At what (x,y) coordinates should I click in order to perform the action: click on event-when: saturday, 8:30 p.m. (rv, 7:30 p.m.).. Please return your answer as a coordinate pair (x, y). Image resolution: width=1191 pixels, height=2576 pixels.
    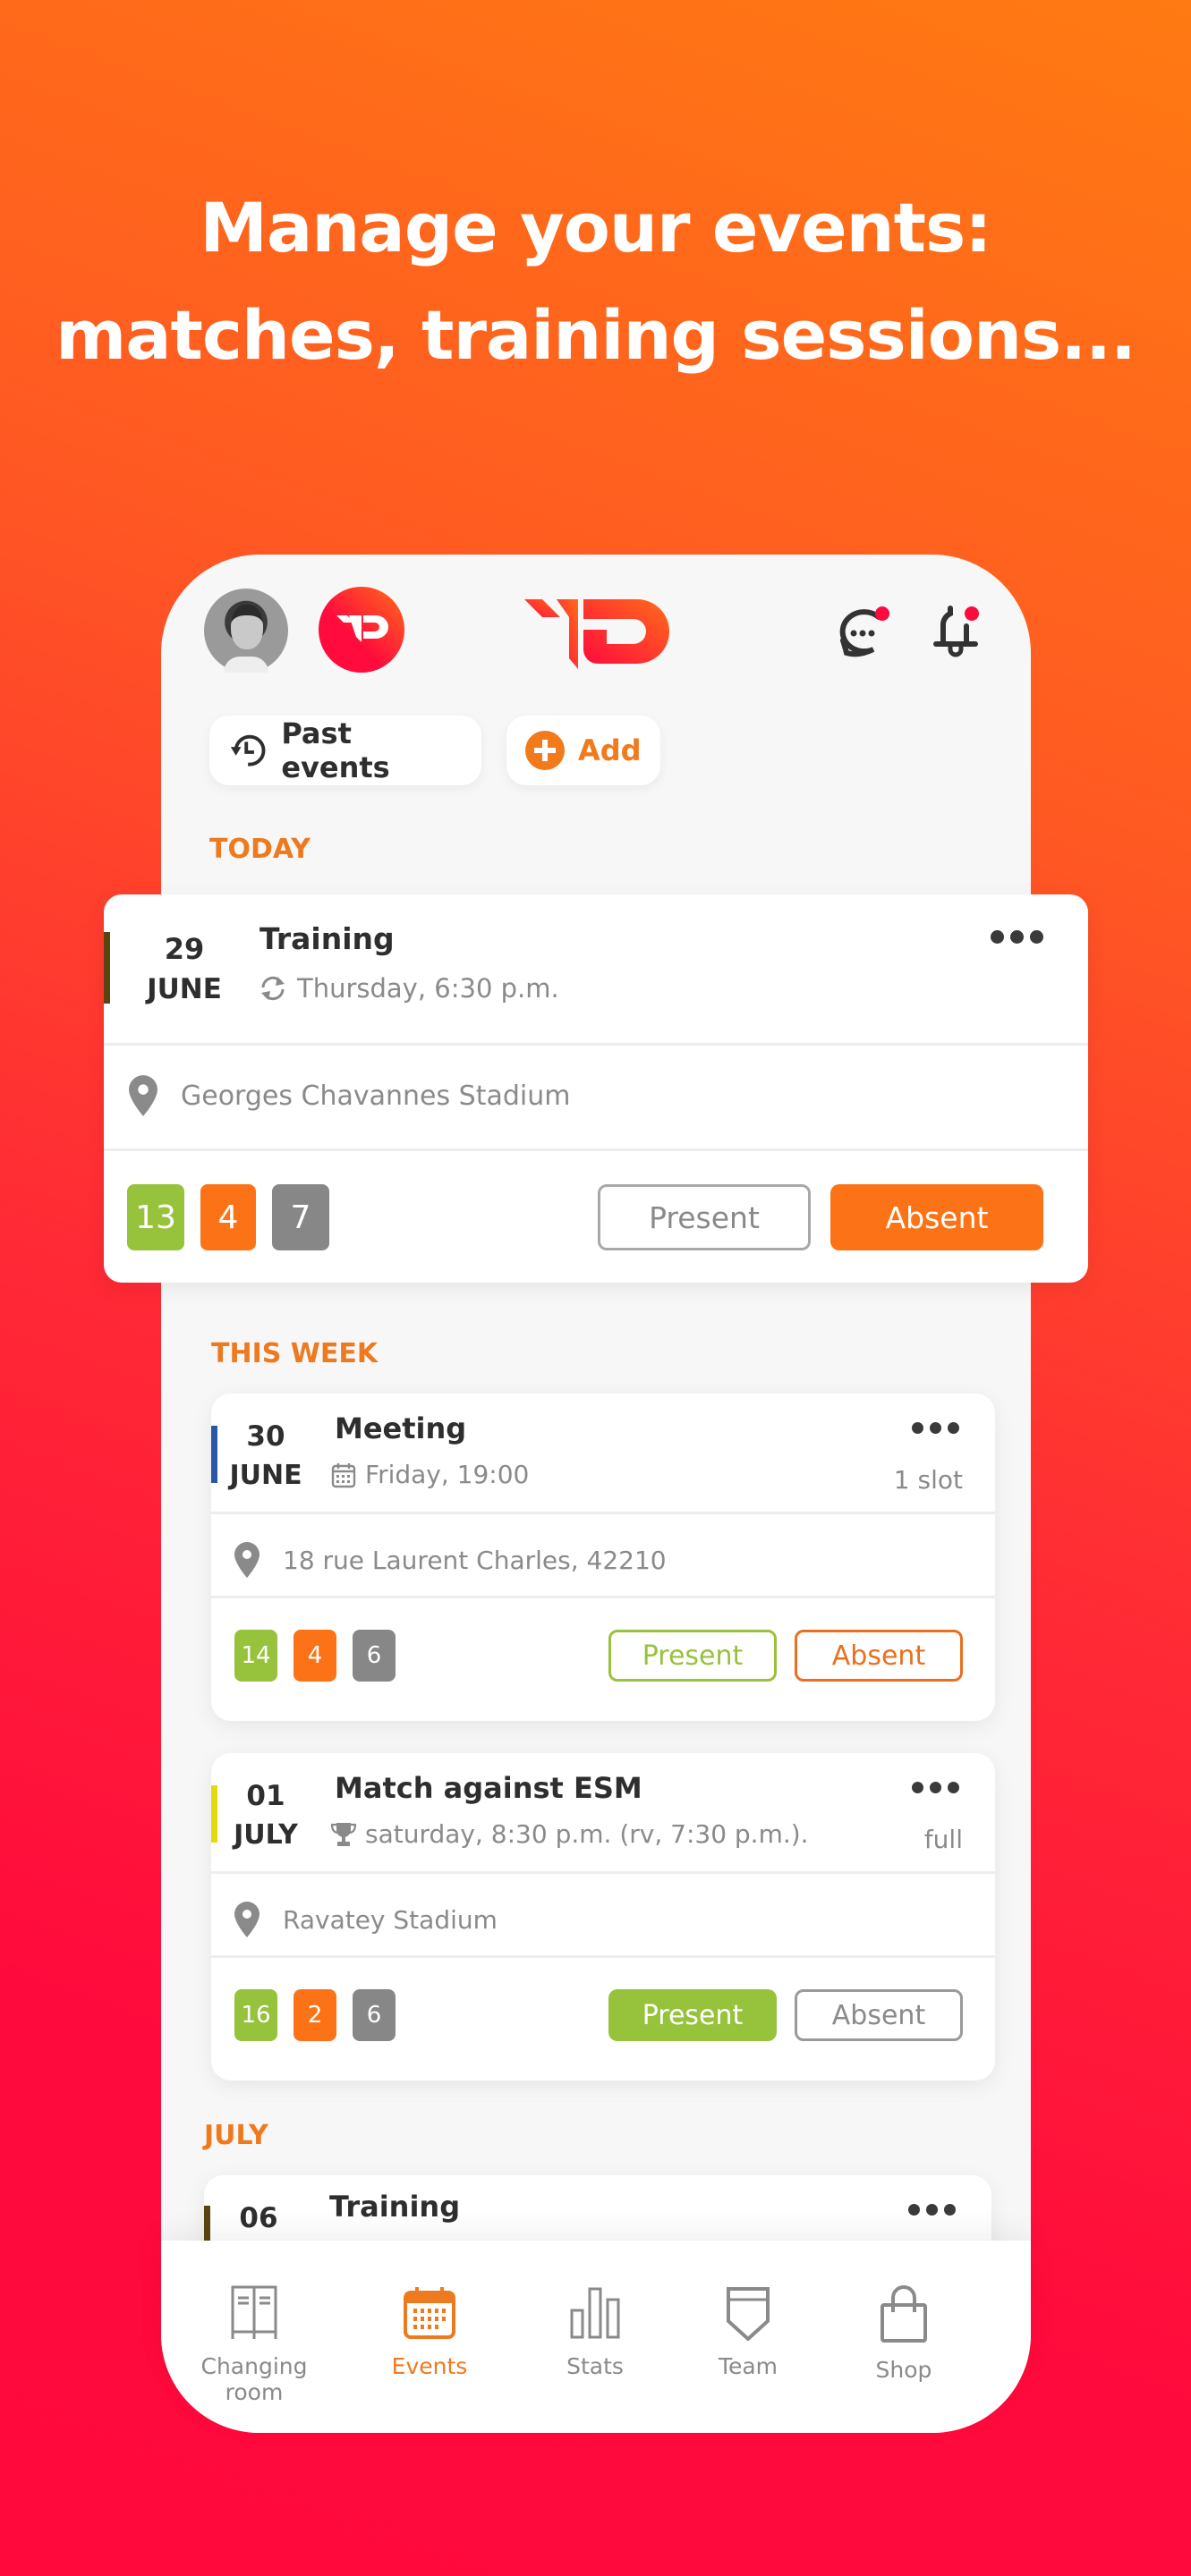
    Looking at the image, I should click on (570, 1834).